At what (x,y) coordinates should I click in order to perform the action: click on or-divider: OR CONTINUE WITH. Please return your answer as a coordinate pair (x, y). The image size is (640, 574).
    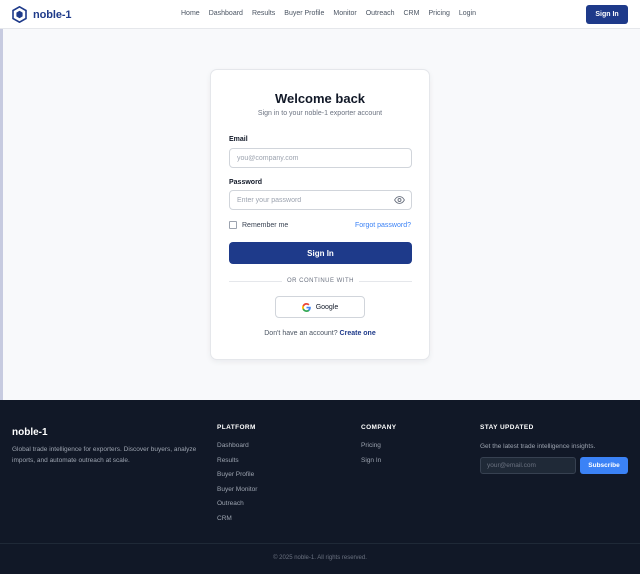
    Looking at the image, I should click on (320, 281).